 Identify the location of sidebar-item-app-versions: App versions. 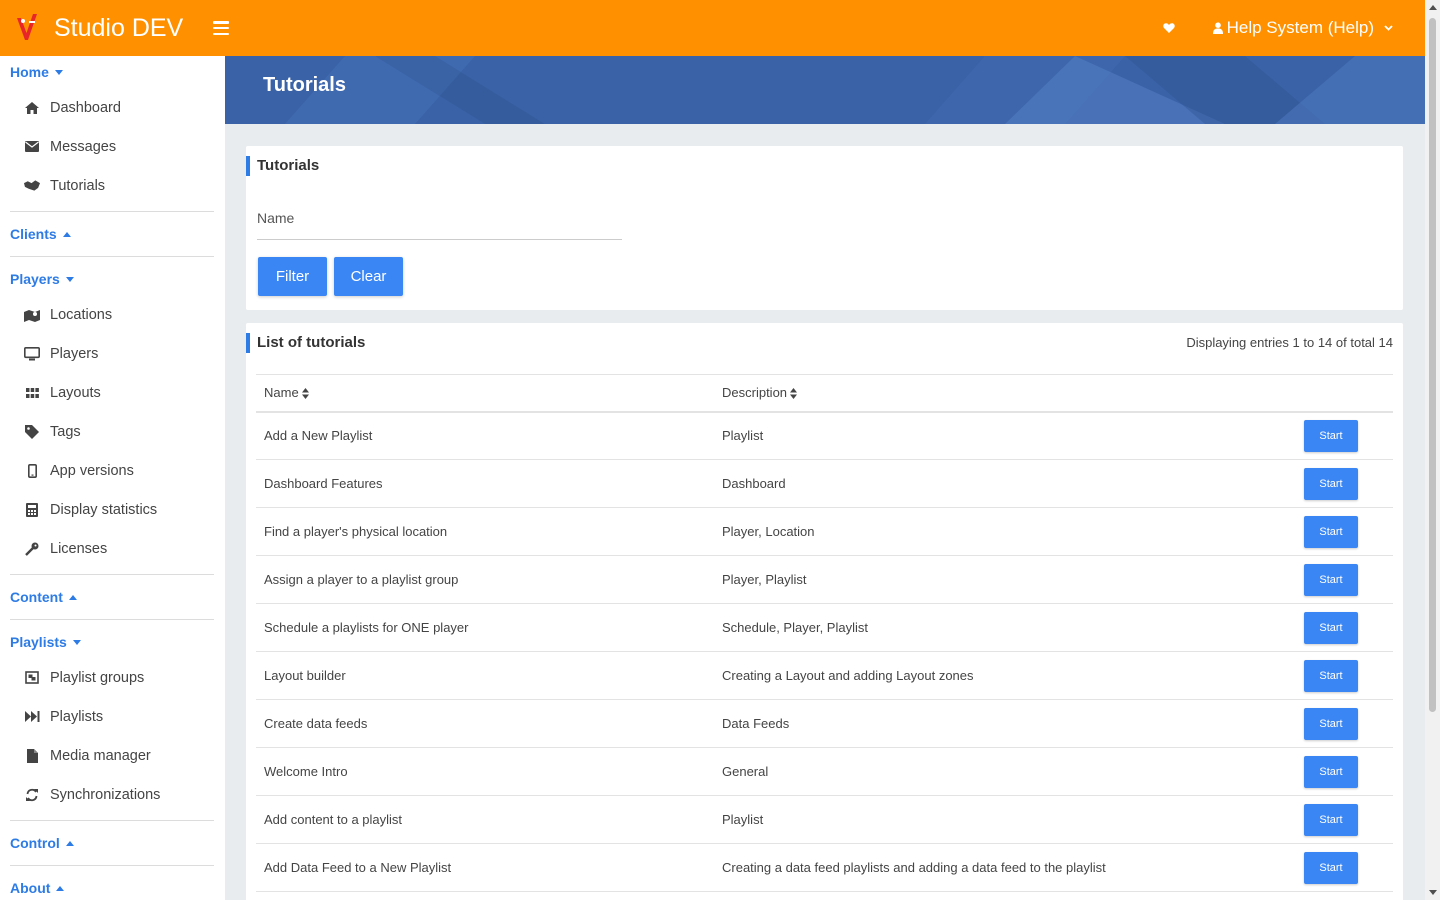
(112, 470).